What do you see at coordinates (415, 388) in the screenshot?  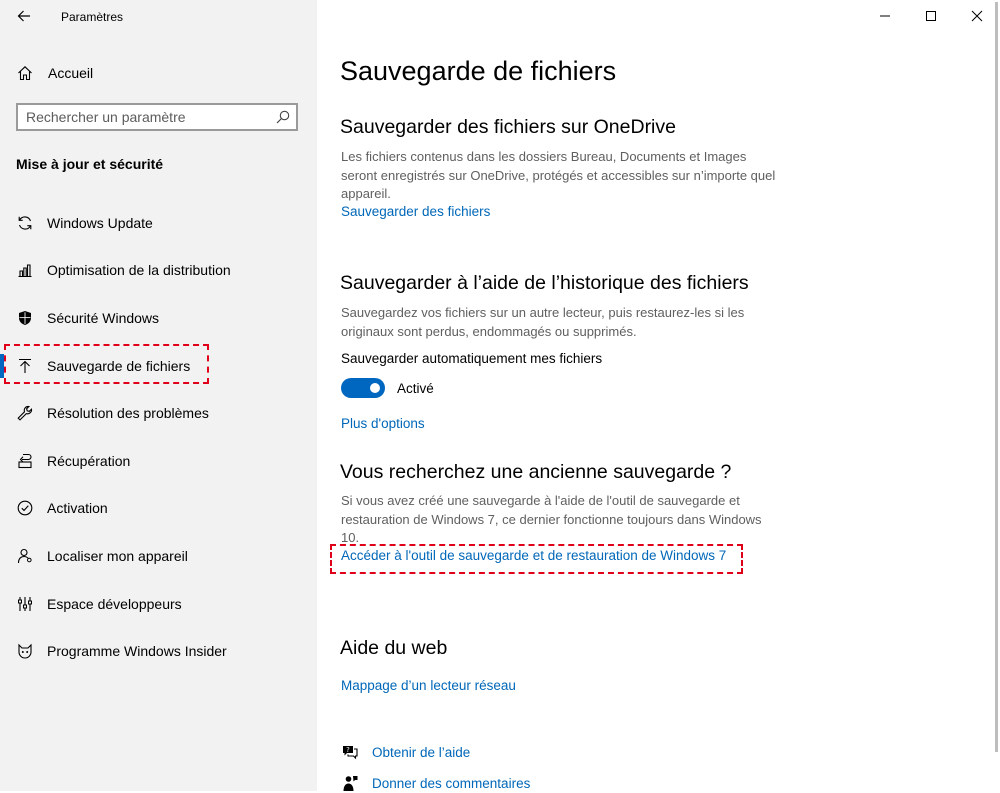 I see `toggle-state: Activé` at bounding box center [415, 388].